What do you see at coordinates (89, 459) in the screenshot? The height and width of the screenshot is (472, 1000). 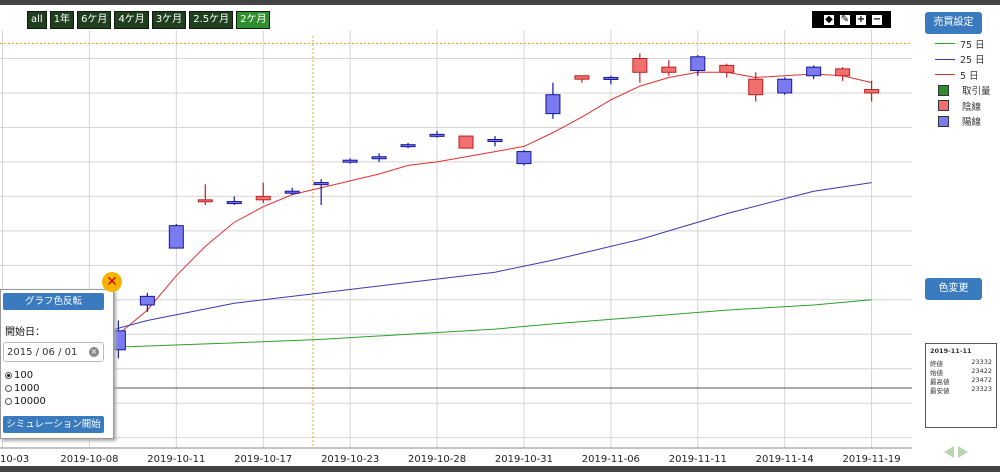 I see `x-tick-label: 2019-10-08` at bounding box center [89, 459].